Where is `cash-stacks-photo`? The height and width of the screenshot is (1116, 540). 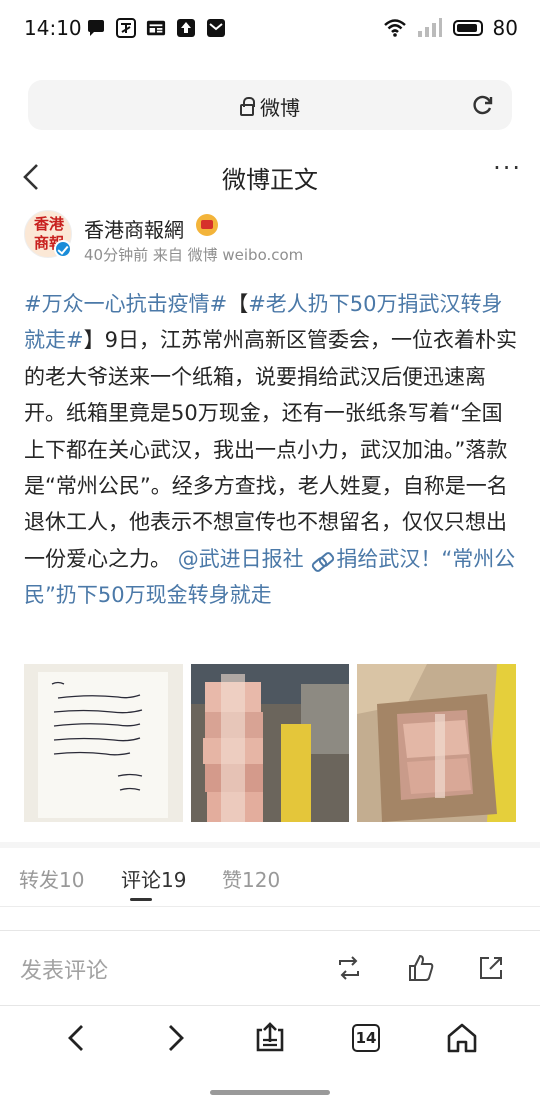 cash-stacks-photo is located at coordinates (270, 743).